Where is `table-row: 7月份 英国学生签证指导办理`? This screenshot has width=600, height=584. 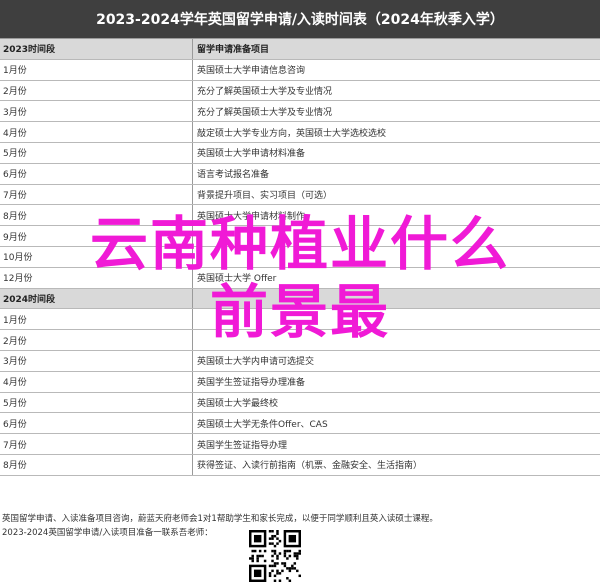 table-row: 7月份 英国学生签证指导办理 is located at coordinates (300, 444).